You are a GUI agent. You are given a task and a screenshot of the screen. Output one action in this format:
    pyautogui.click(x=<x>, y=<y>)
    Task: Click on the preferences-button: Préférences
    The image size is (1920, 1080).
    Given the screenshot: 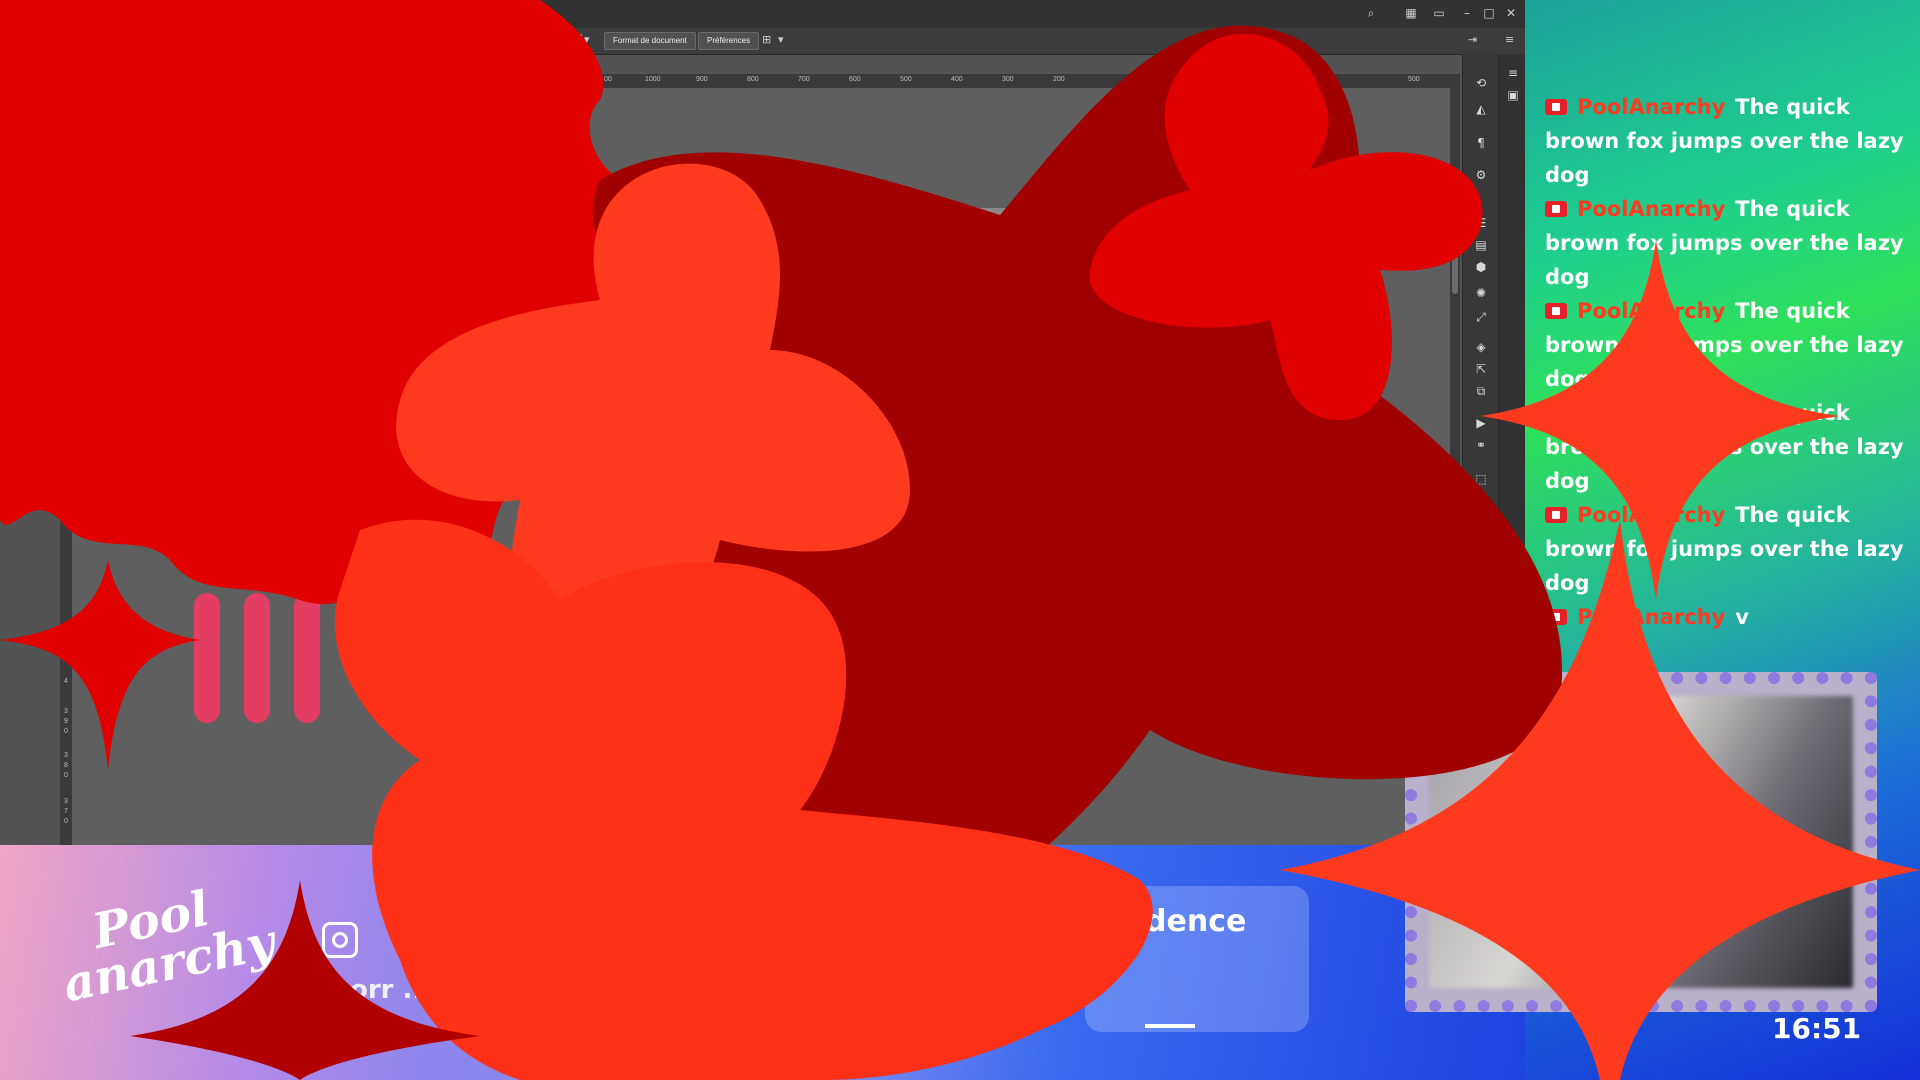 What is the action you would take?
    pyautogui.click(x=729, y=41)
    